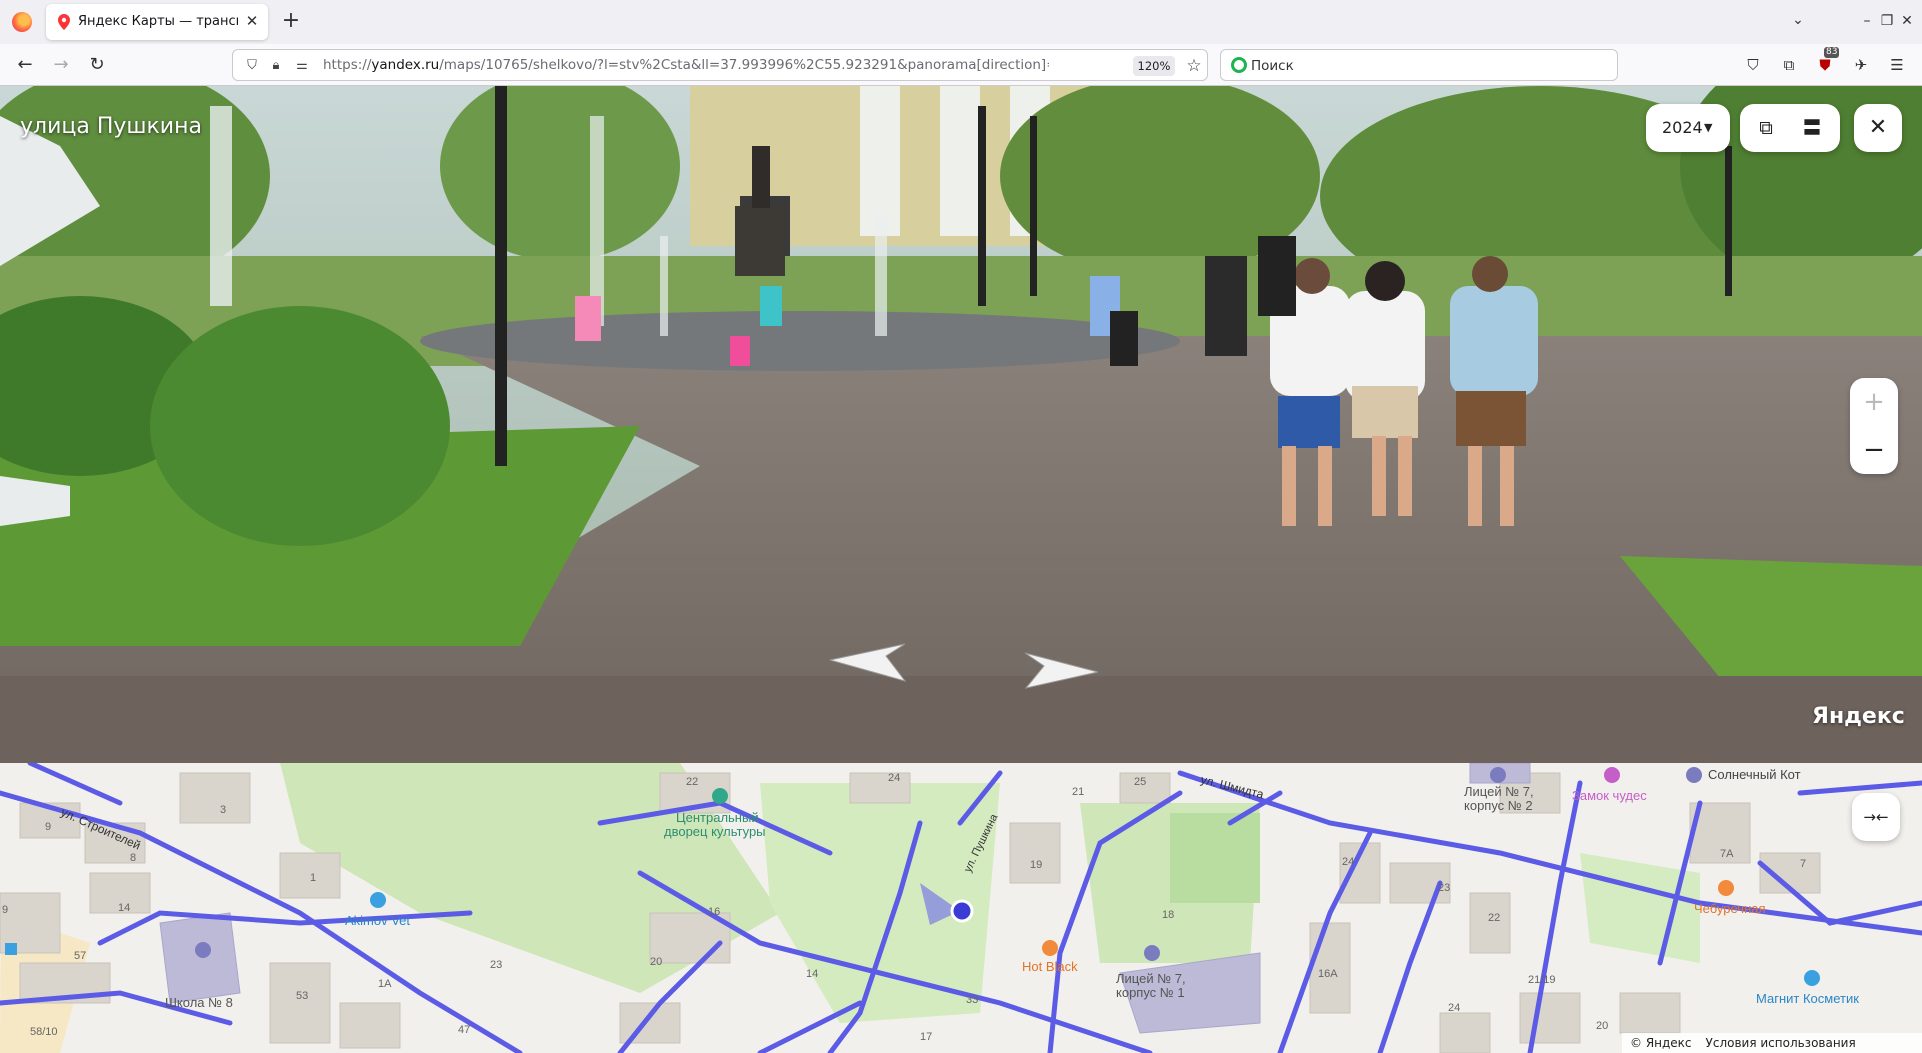  Describe the element at coordinates (717, 817) in the screenshot. I see `map-label-palace: Центральный` at that location.